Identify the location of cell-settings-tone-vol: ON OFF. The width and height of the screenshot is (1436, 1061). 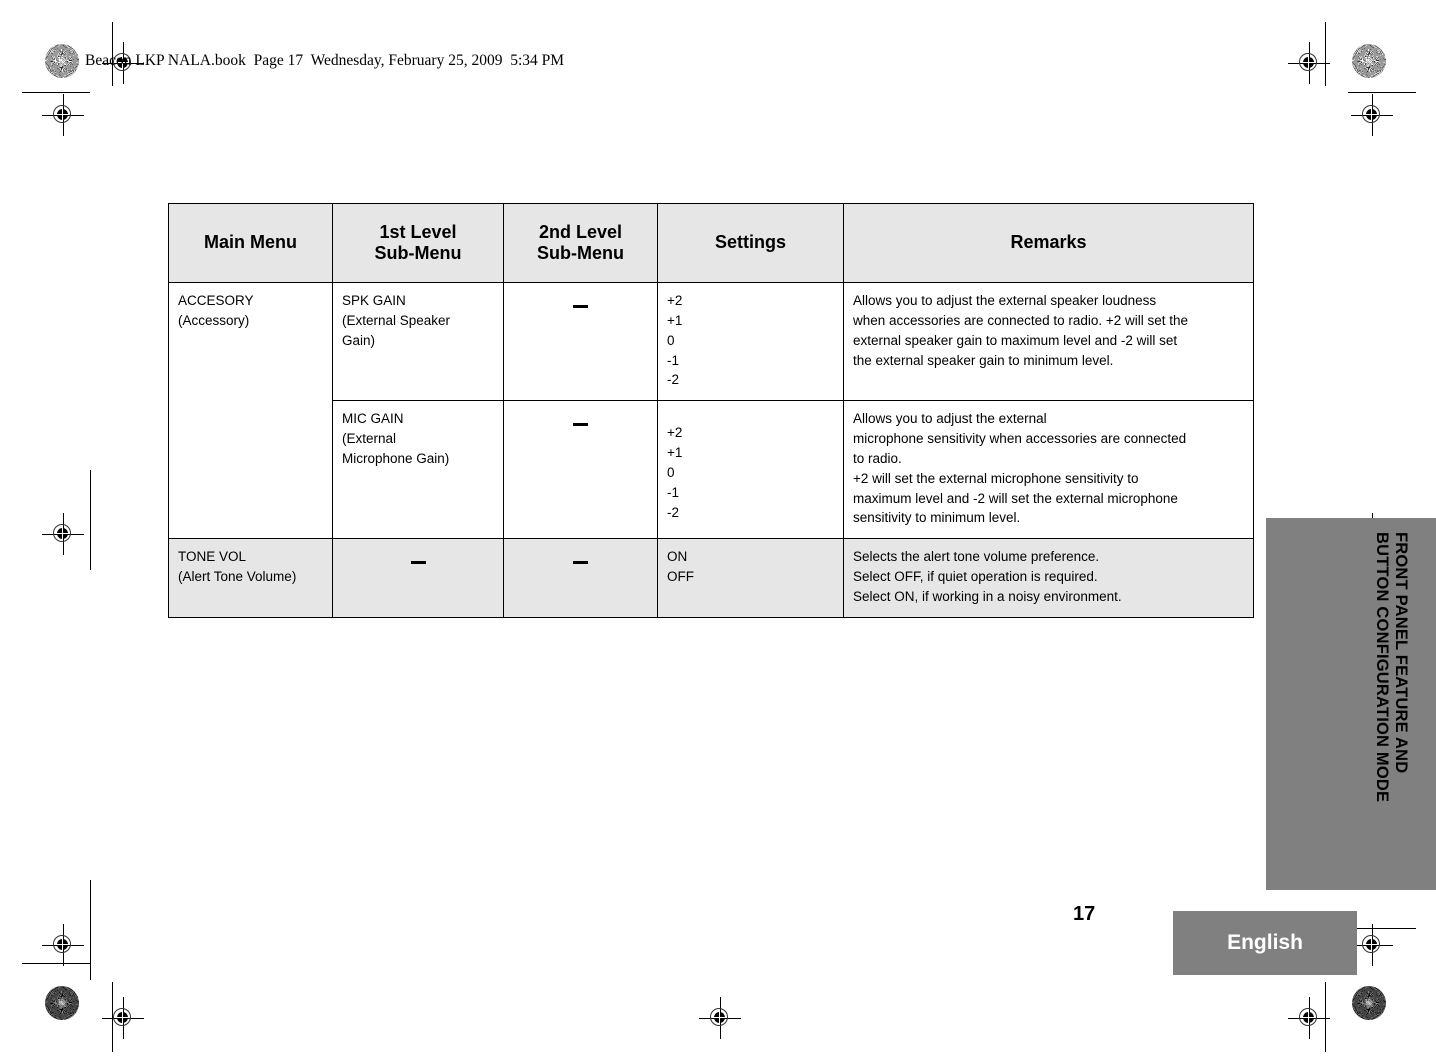
(750, 578).